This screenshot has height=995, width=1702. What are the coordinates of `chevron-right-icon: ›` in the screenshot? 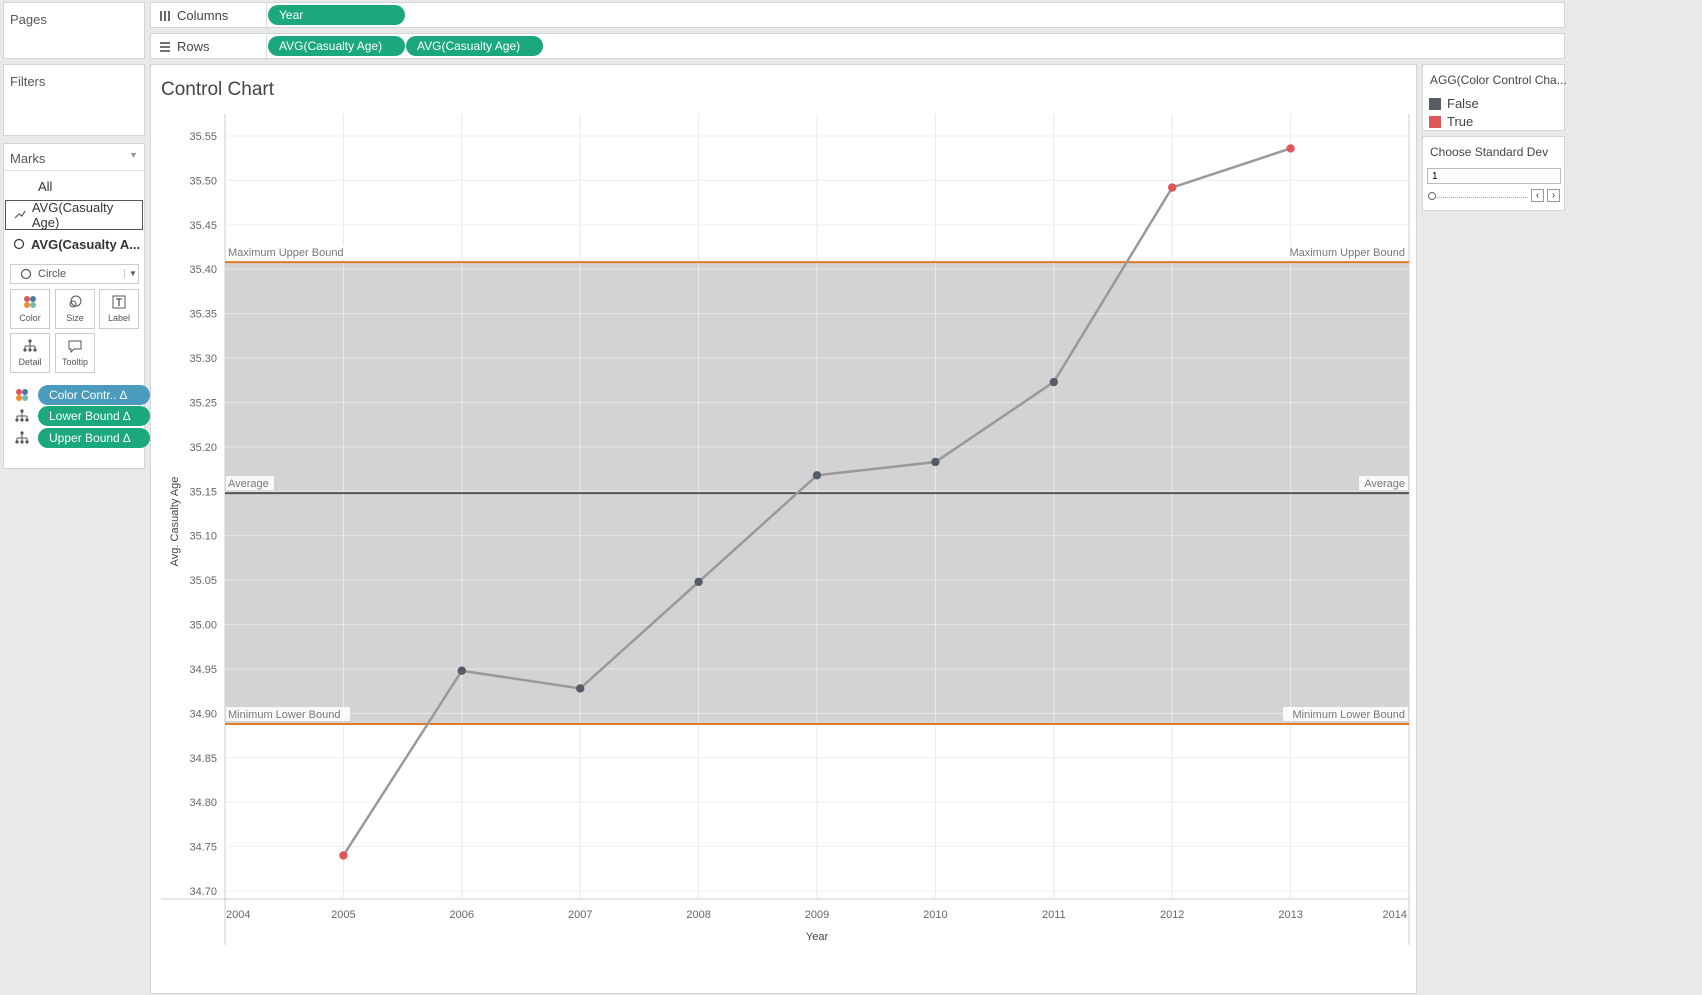 It's located at (1553, 195).